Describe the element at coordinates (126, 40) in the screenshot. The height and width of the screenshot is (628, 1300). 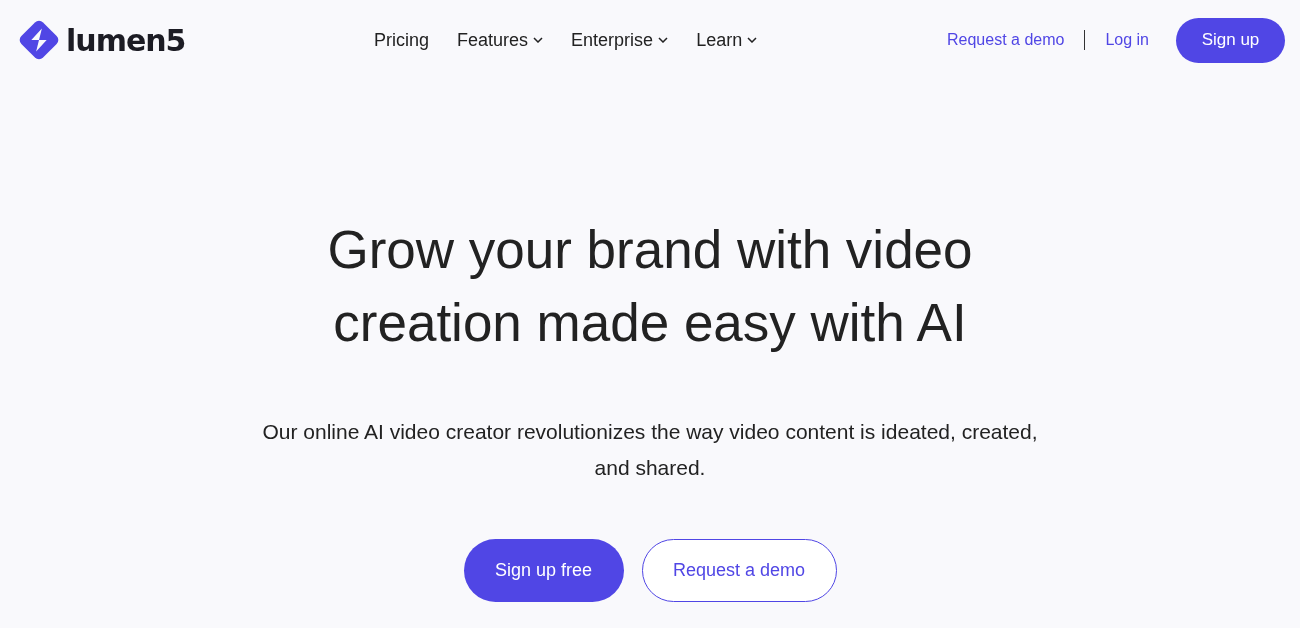
I see `logo-wordmark: lumen5` at that location.